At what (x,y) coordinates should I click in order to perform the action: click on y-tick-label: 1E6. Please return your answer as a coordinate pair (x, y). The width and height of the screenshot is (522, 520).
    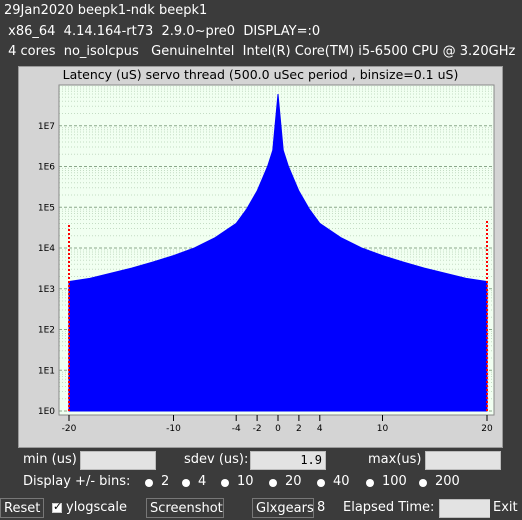
    Looking at the image, I should click on (46, 168).